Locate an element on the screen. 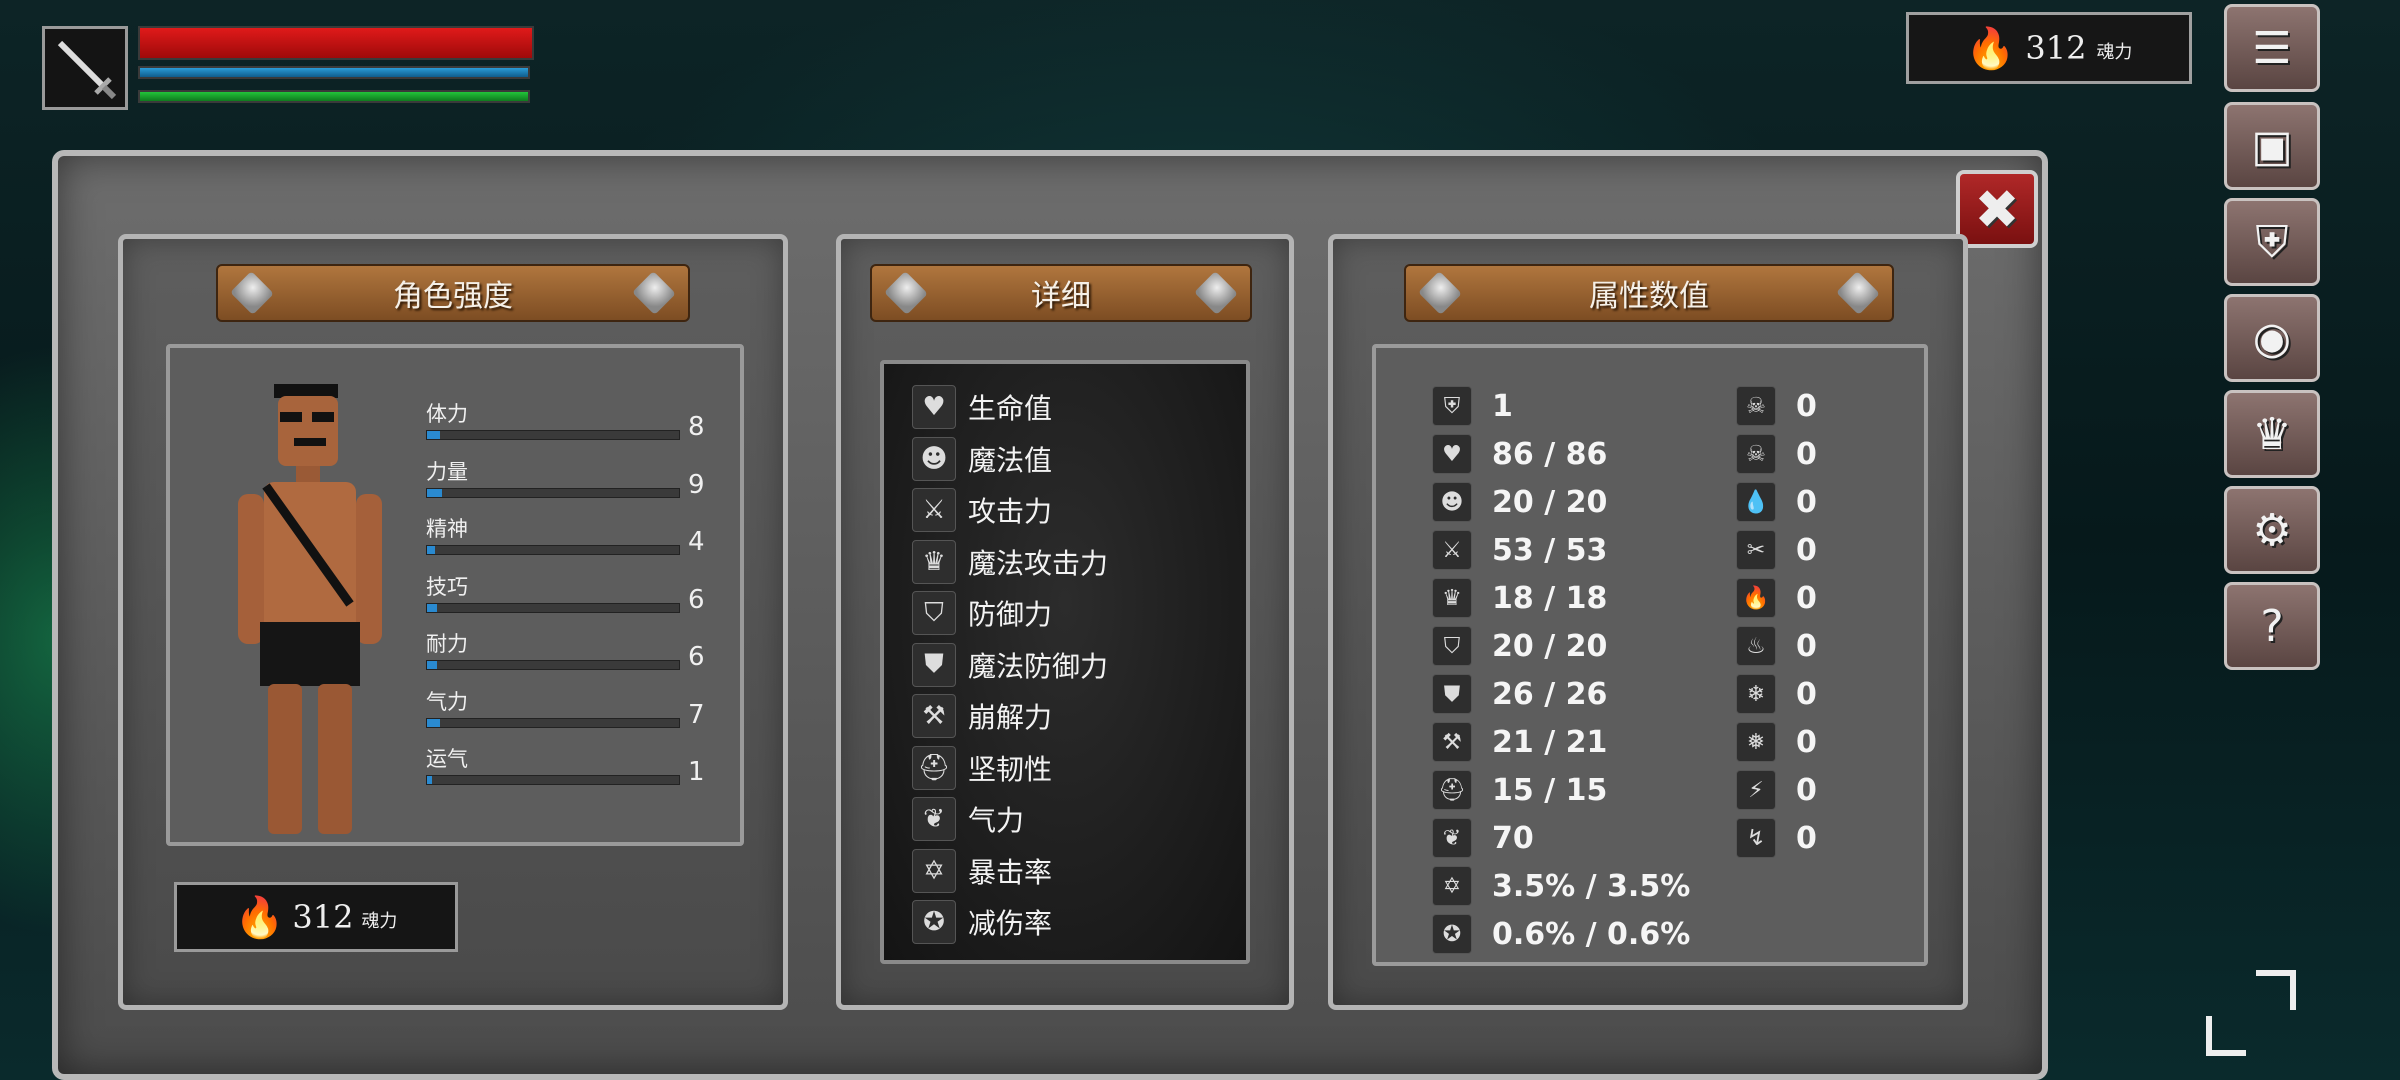 This screenshot has width=2400, height=1080. character-panel-title-plaque: 角色强度 is located at coordinates (453, 293).